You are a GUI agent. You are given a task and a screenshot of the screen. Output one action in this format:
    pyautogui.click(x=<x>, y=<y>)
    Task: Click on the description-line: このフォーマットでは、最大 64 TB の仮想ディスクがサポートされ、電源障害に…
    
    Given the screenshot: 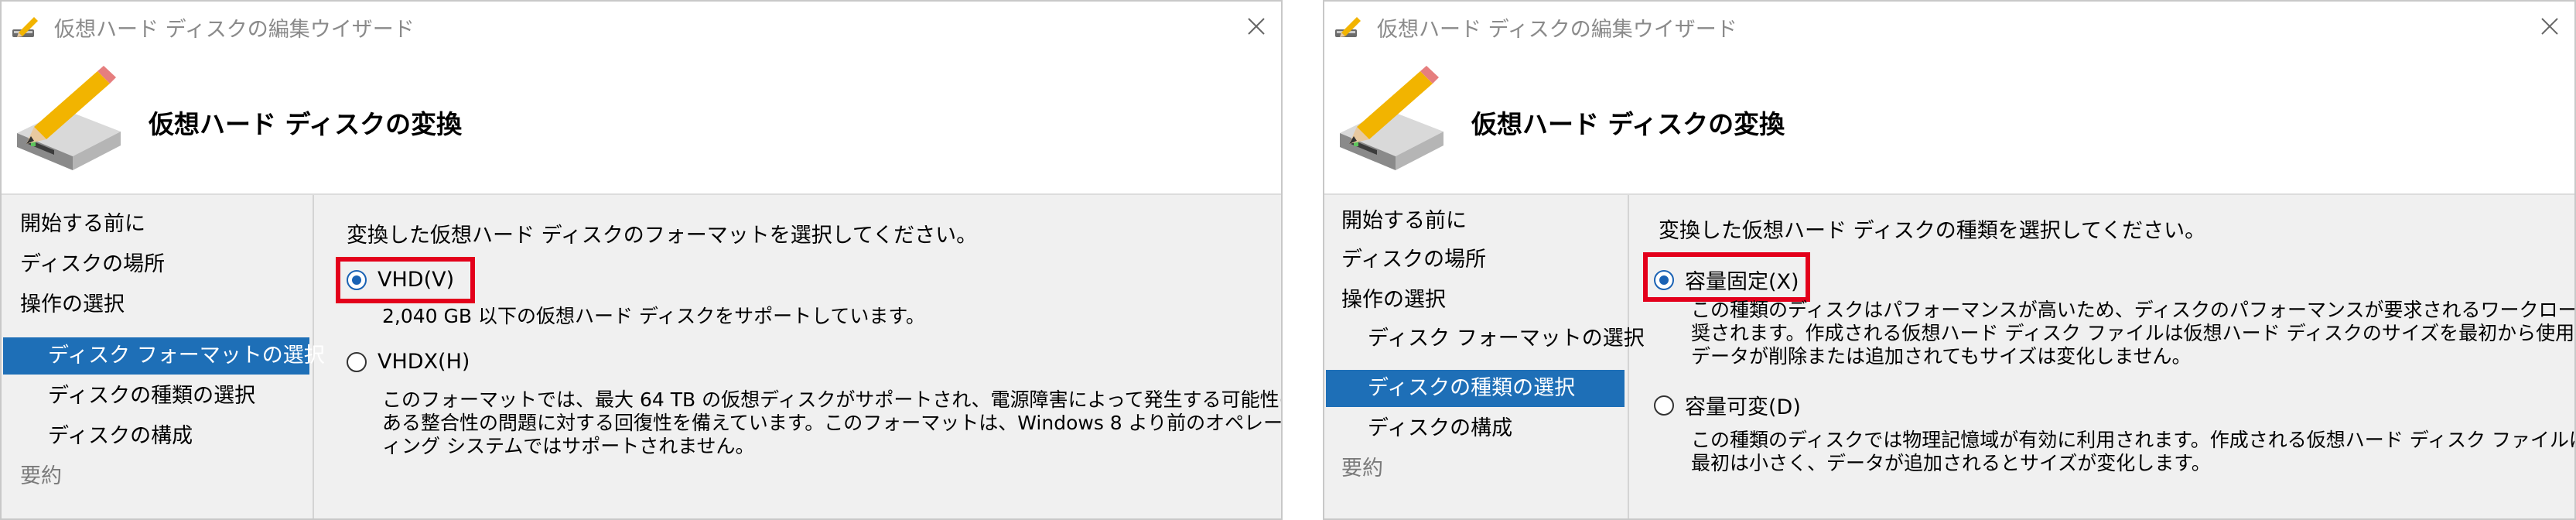 What is the action you would take?
    pyautogui.click(x=832, y=400)
    